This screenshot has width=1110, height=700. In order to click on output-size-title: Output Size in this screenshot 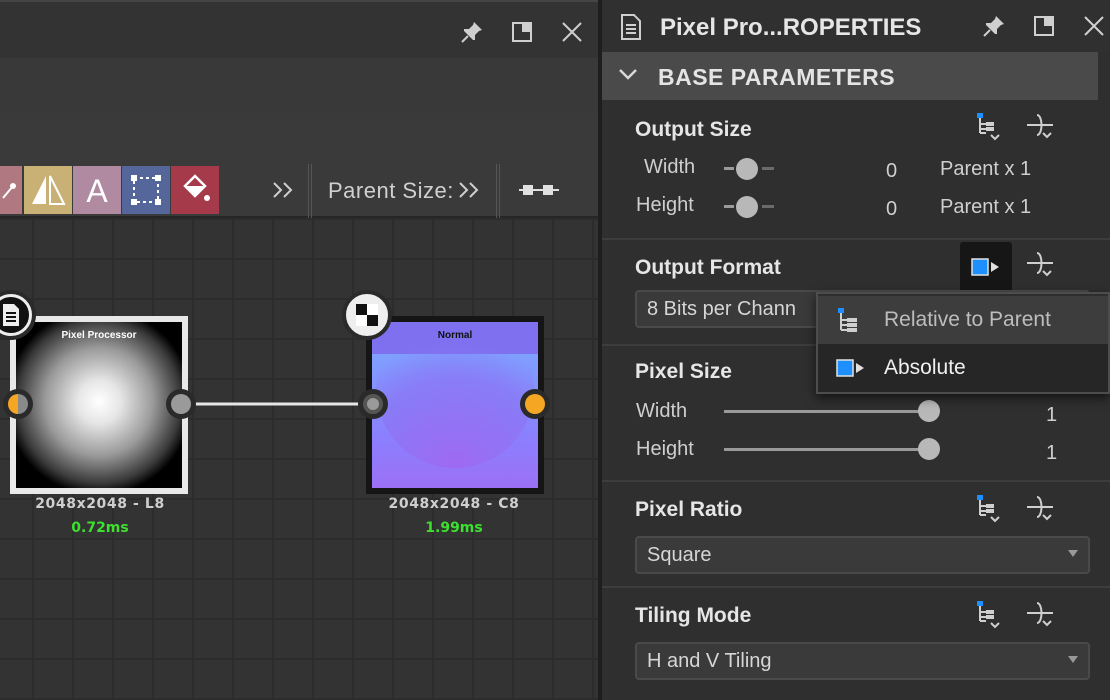, I will do `click(693, 129)`.